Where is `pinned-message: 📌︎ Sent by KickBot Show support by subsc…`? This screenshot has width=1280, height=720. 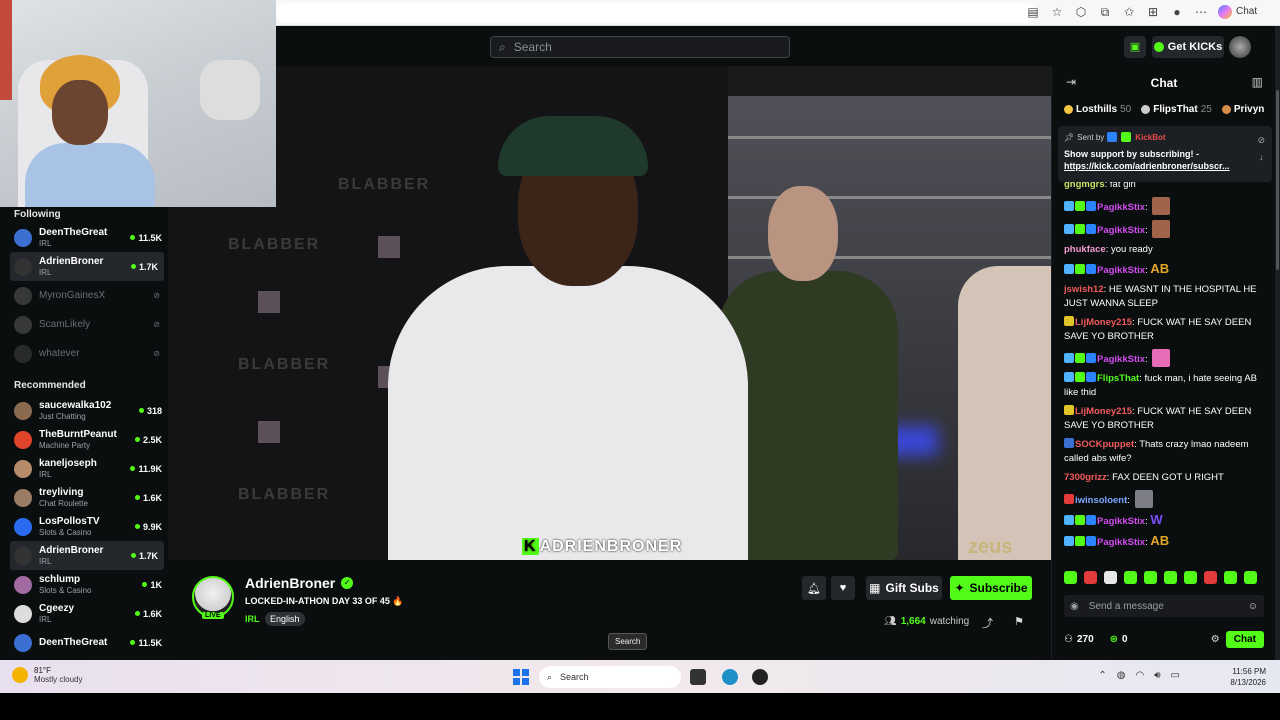 pinned-message: 📌︎ Sent by KickBot Show support by subsc… is located at coordinates (1165, 154).